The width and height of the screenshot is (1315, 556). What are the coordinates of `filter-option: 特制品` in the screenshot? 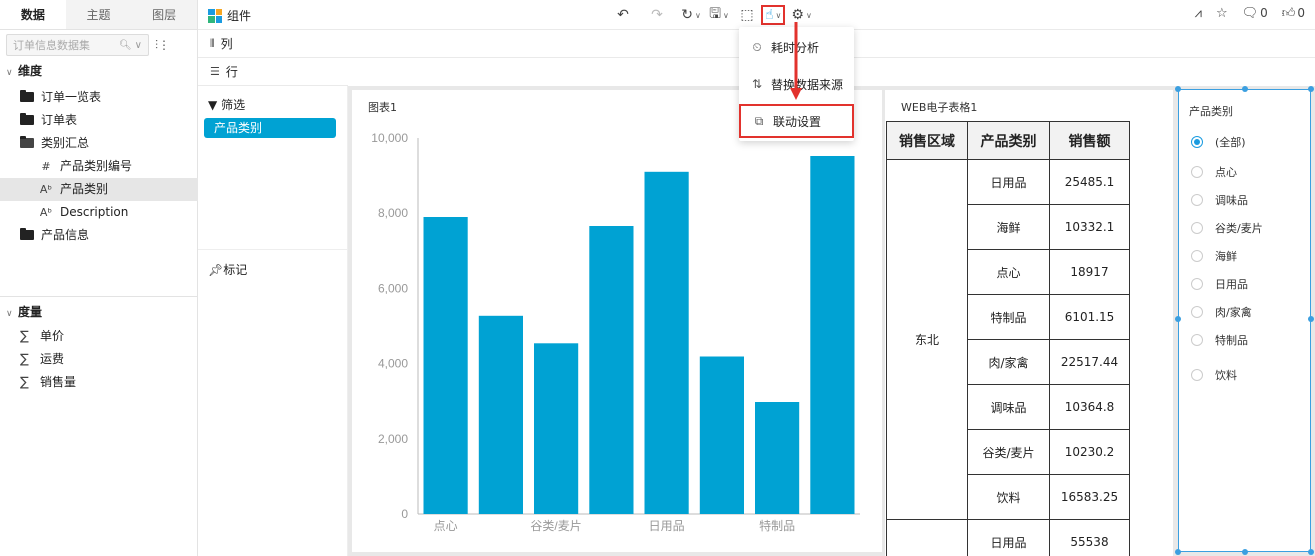 It's located at (1219, 340).